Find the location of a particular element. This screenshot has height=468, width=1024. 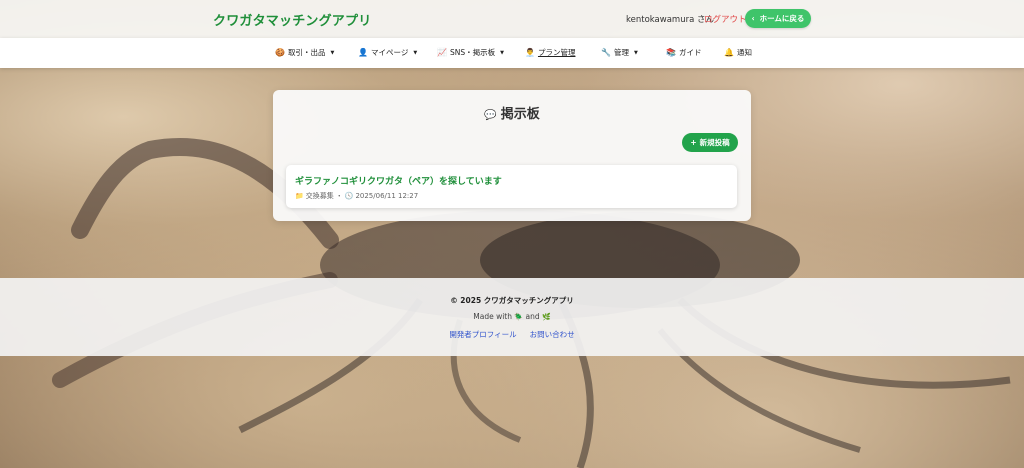

nav-item-label: ガイド is located at coordinates (690, 52).